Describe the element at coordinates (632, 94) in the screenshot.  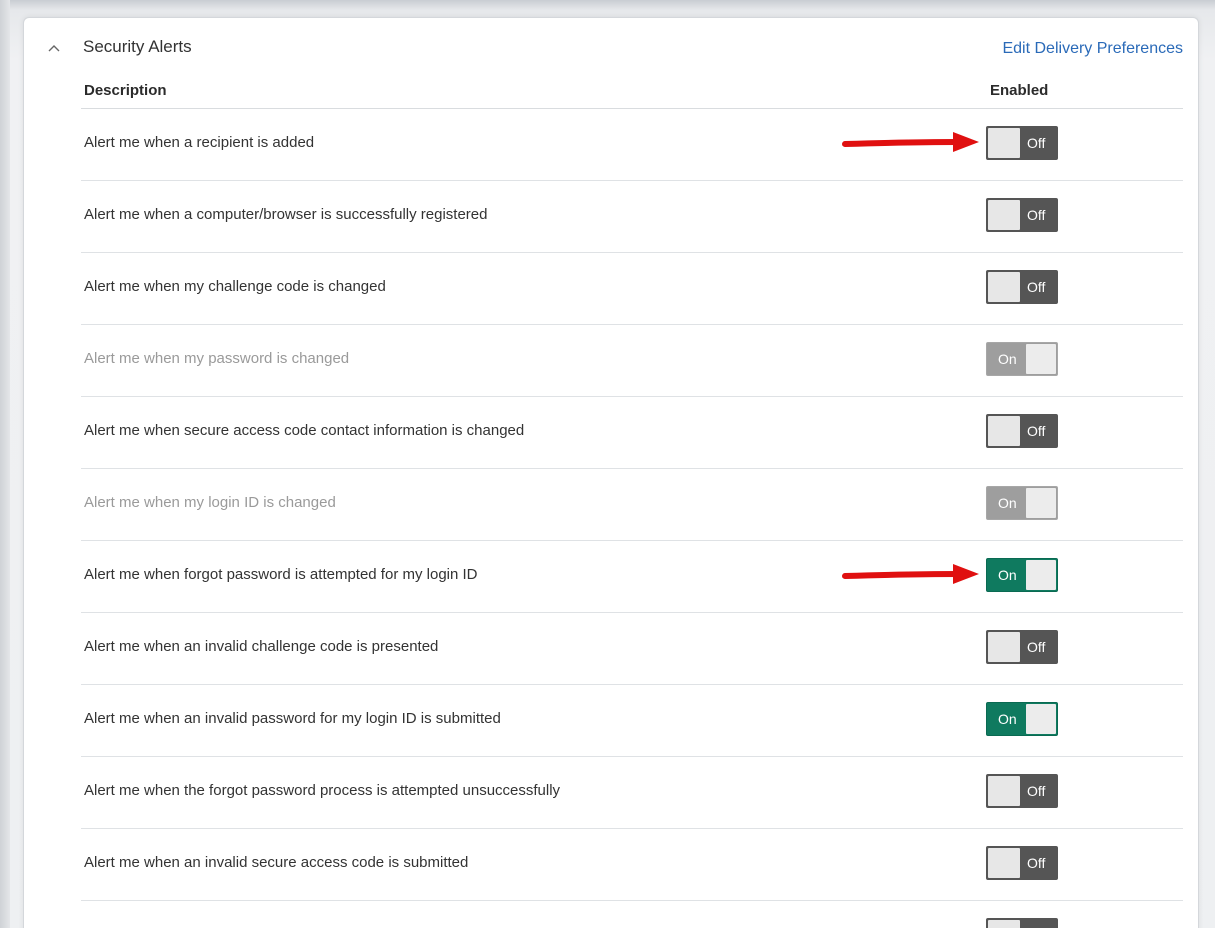
I see `column-headers: Description Enabled` at that location.